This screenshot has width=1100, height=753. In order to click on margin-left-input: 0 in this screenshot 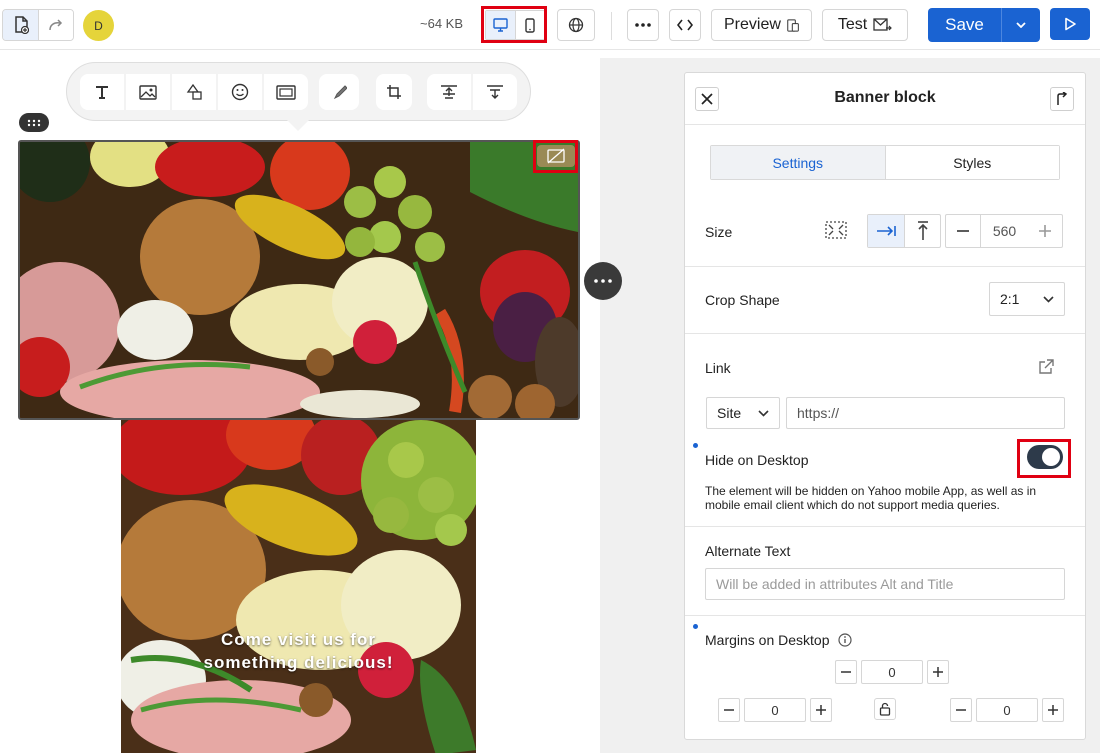, I will do `click(775, 710)`.